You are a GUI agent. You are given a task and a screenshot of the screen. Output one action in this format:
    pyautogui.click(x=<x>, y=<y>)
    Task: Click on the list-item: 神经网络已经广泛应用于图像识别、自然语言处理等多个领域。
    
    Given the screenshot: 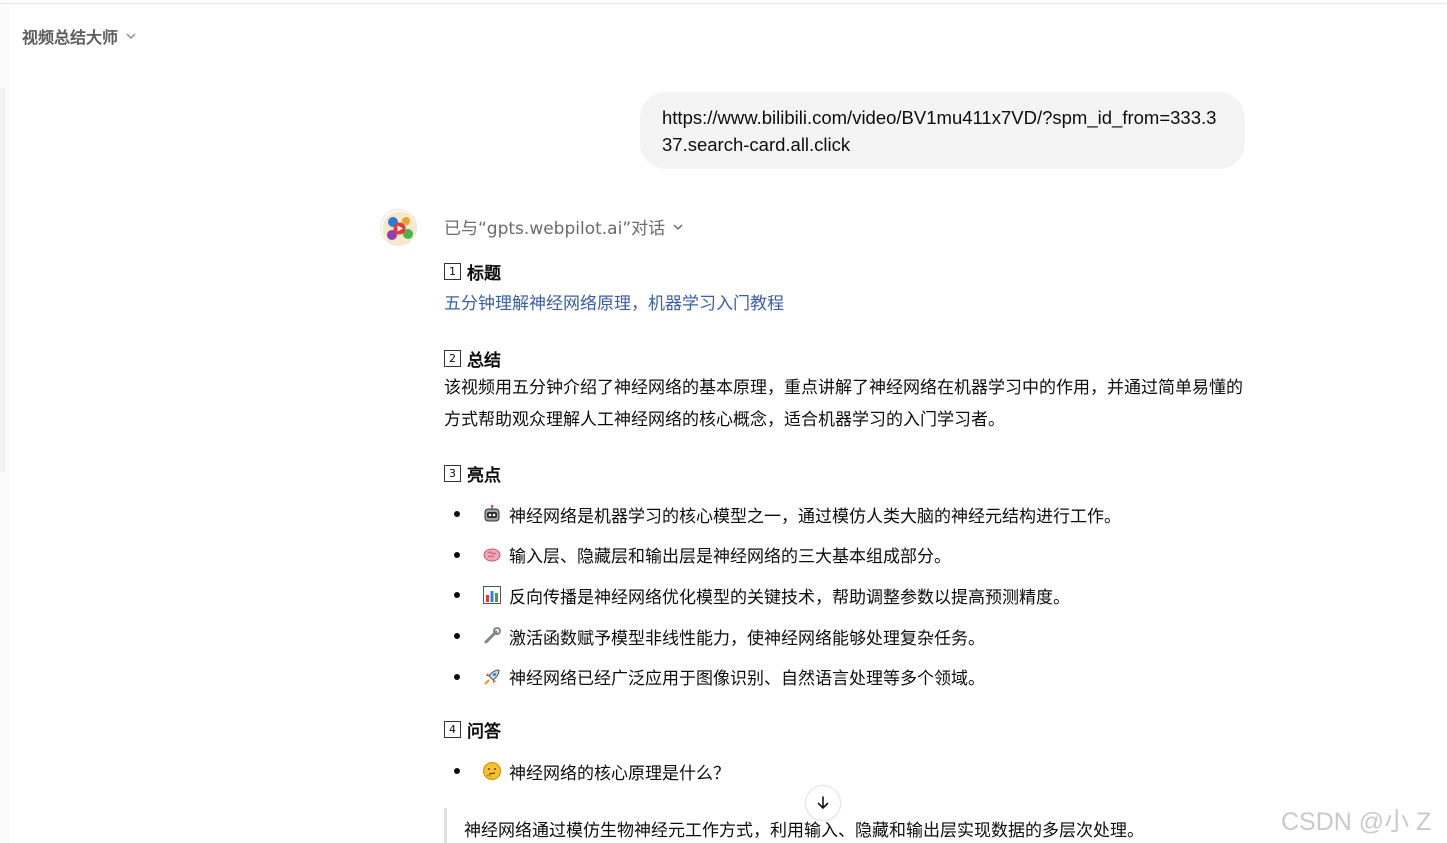 What is the action you would take?
    pyautogui.click(x=844, y=676)
    